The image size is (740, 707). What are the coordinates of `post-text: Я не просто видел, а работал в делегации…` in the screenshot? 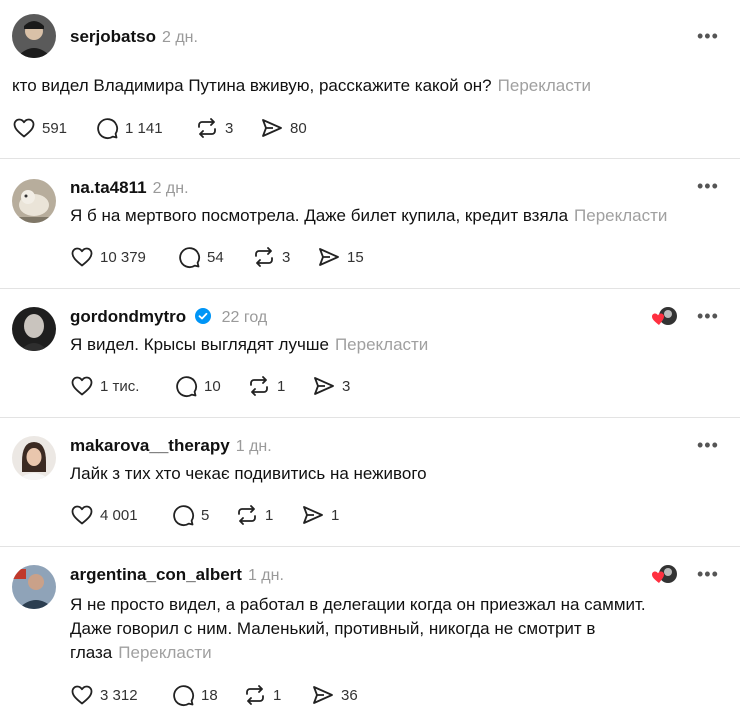 It's located at (358, 628).